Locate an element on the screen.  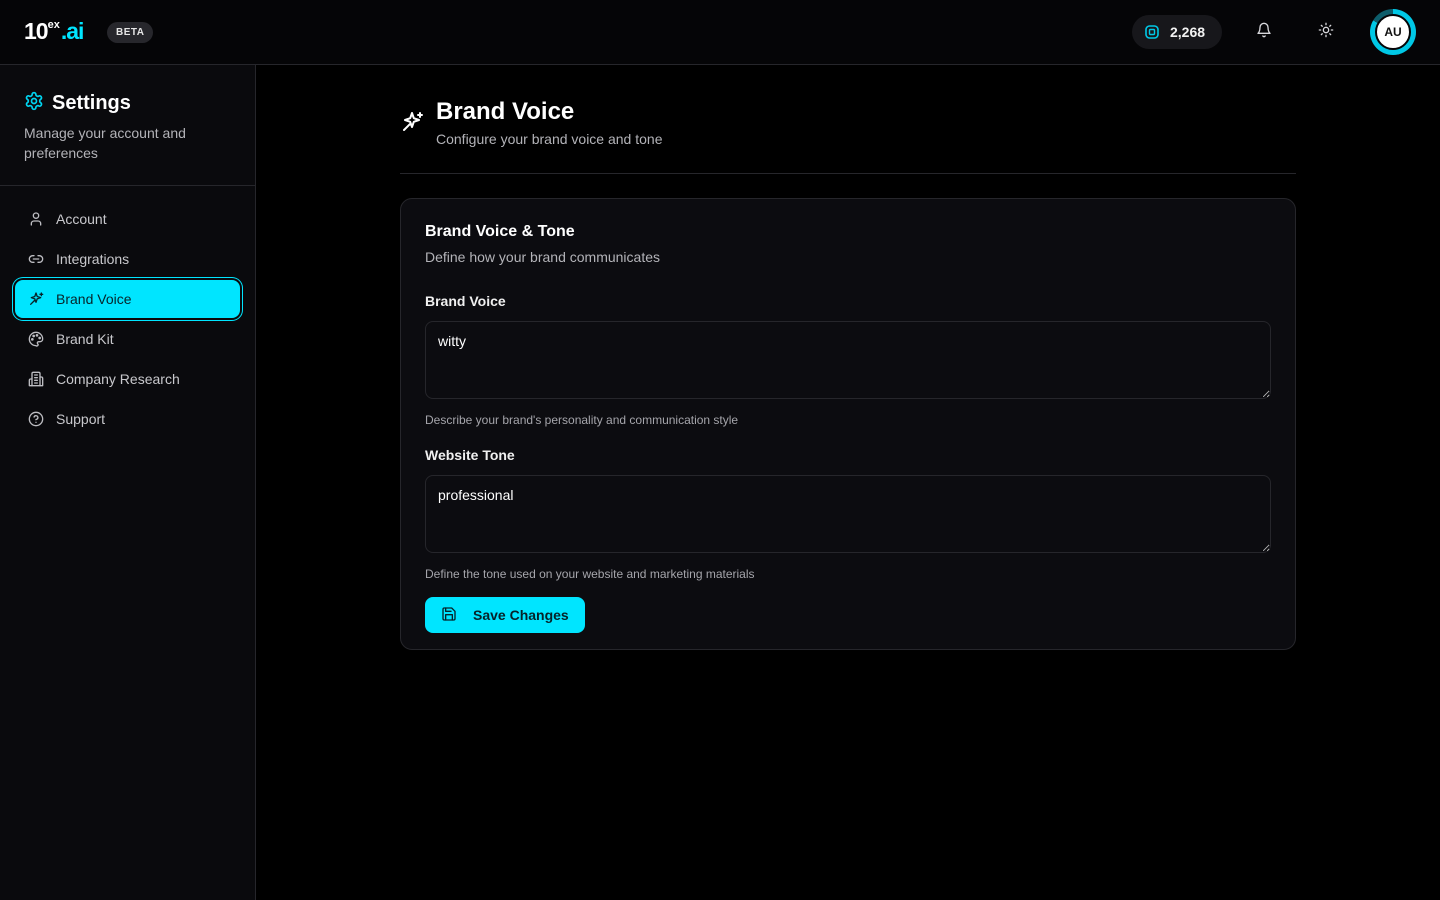
sidebar-item-brand-voice: Brand Voice is located at coordinates (127, 299).